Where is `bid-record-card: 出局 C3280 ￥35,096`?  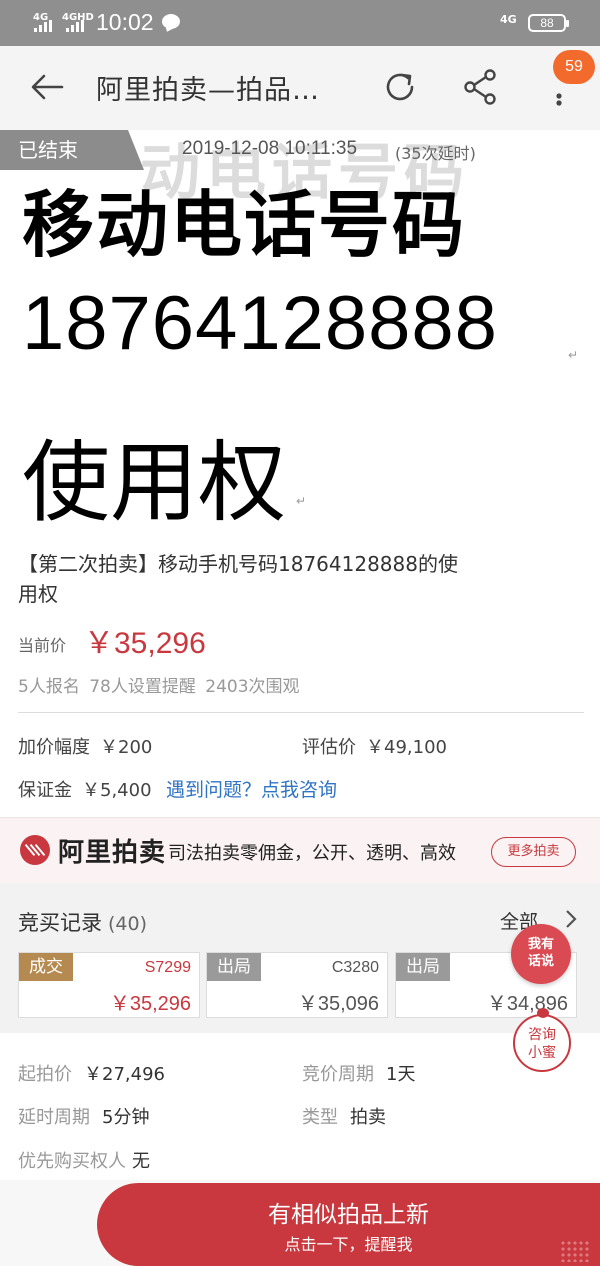 bid-record-card: 出局 C3280 ￥35,096 is located at coordinates (297, 985).